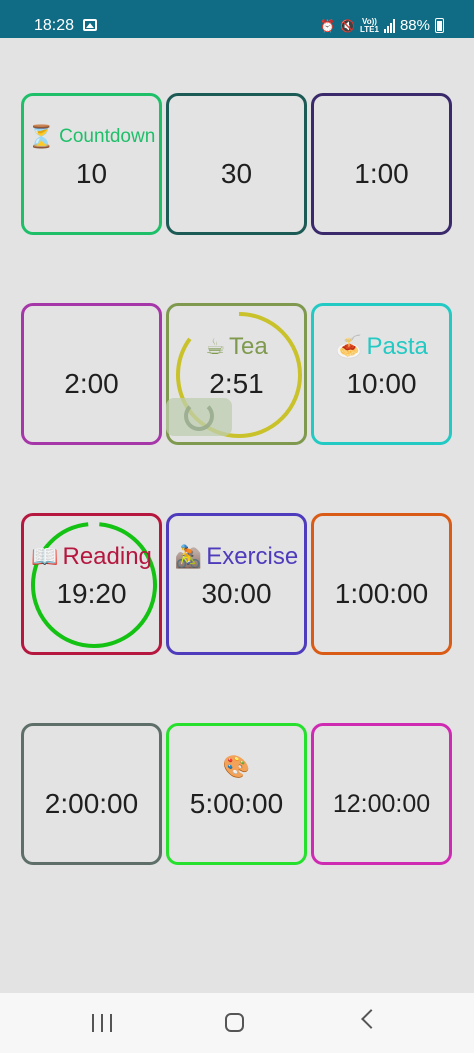 The width and height of the screenshot is (474, 1053). Describe the element at coordinates (91, 803) in the screenshot. I see `tile-value: 2:00:00` at that location.